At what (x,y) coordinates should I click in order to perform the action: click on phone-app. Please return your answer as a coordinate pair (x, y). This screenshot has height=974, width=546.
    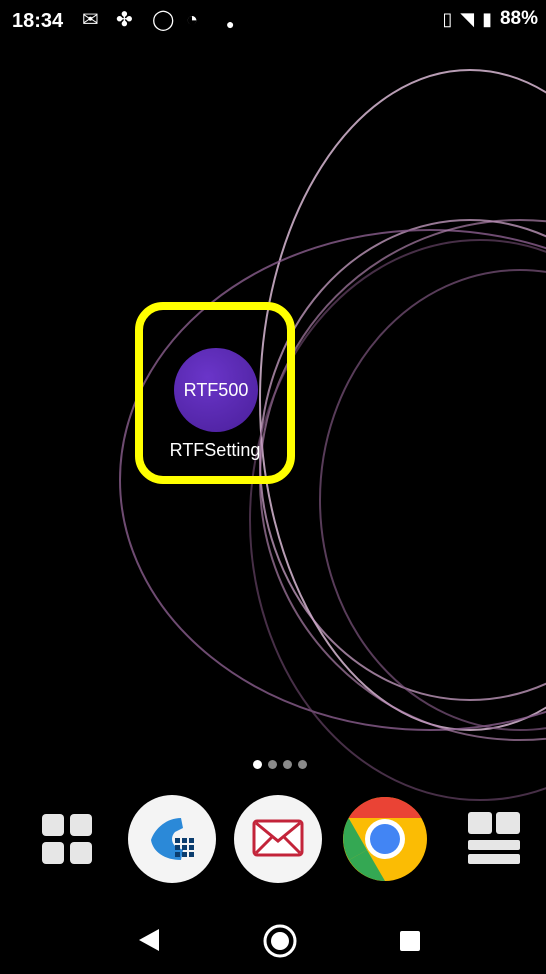
    Looking at the image, I should click on (172, 839).